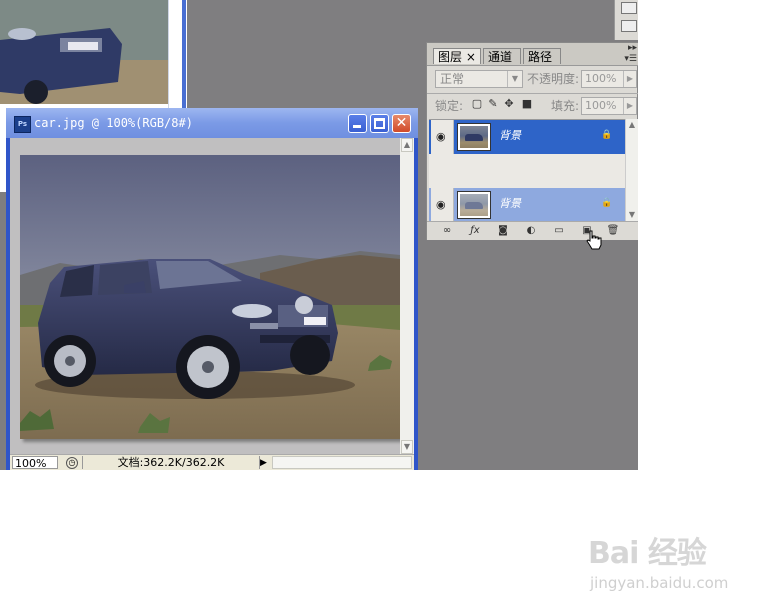  Describe the element at coordinates (503, 231) in the screenshot. I see `mask-icon: ◙` at that location.